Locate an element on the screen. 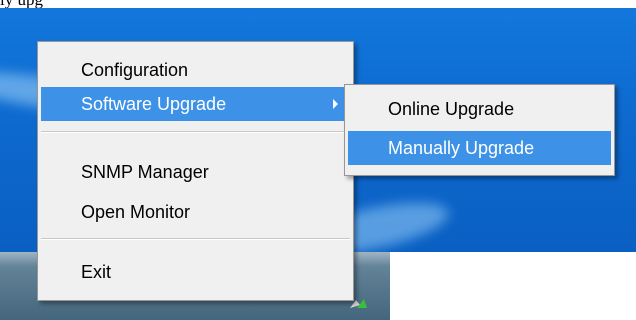 The height and width of the screenshot is (320, 636). menu-item-label: Open Monitor is located at coordinates (136, 212).